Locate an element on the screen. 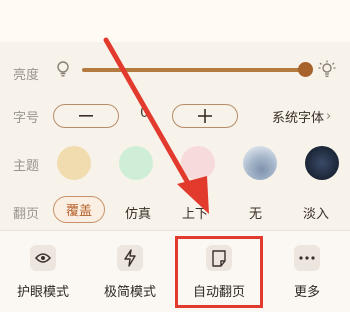  eye-care-mode-button: 护眼模式 is located at coordinates (43, 271).